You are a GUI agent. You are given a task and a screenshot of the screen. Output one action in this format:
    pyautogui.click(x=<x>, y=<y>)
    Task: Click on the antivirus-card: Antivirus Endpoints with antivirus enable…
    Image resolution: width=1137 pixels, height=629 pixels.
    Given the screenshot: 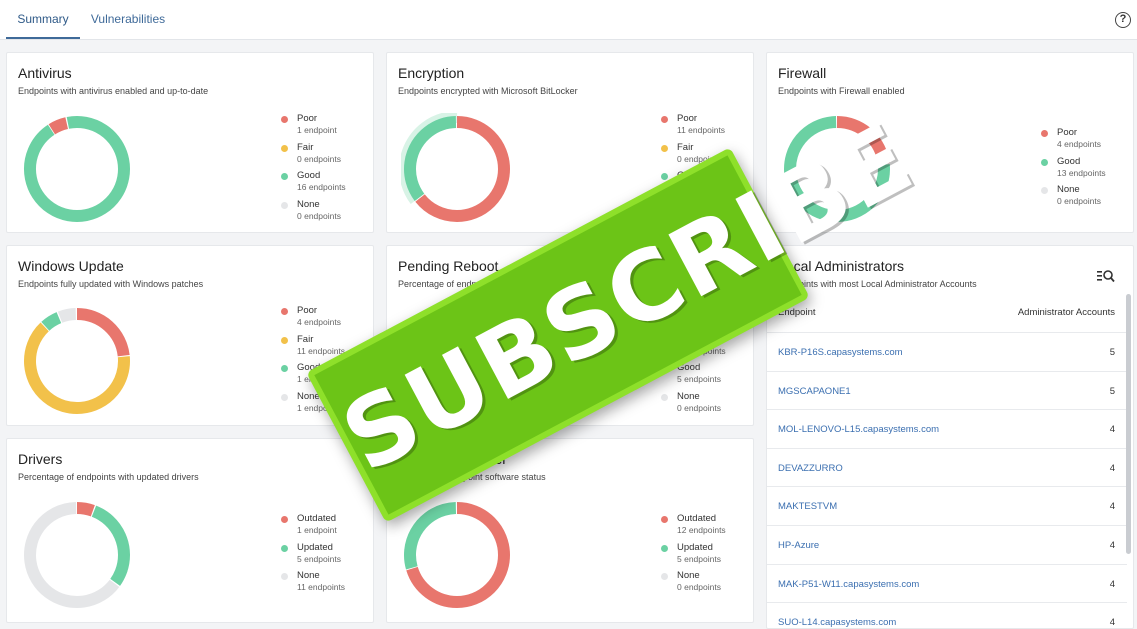 What is the action you would take?
    pyautogui.click(x=190, y=142)
    